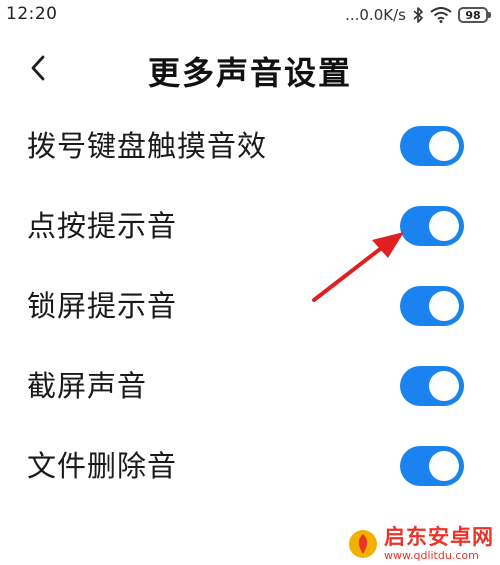 This screenshot has height=565, width=500. Describe the element at coordinates (250, 16) in the screenshot. I see `status-bar: 12:20 ...0.0K/s 98` at that location.